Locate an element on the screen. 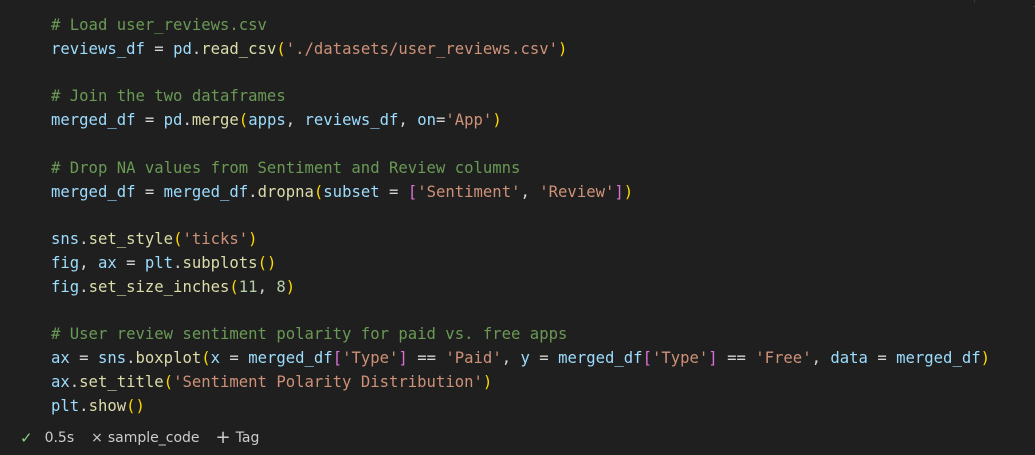 The height and width of the screenshot is (455, 1035). code-token: data is located at coordinates (849, 358).